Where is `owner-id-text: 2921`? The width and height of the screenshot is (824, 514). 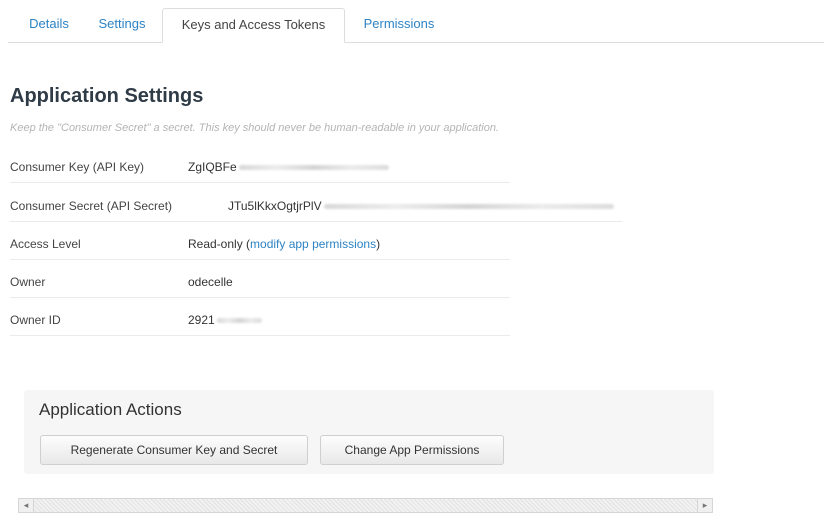
owner-id-text: 2921 is located at coordinates (201, 320).